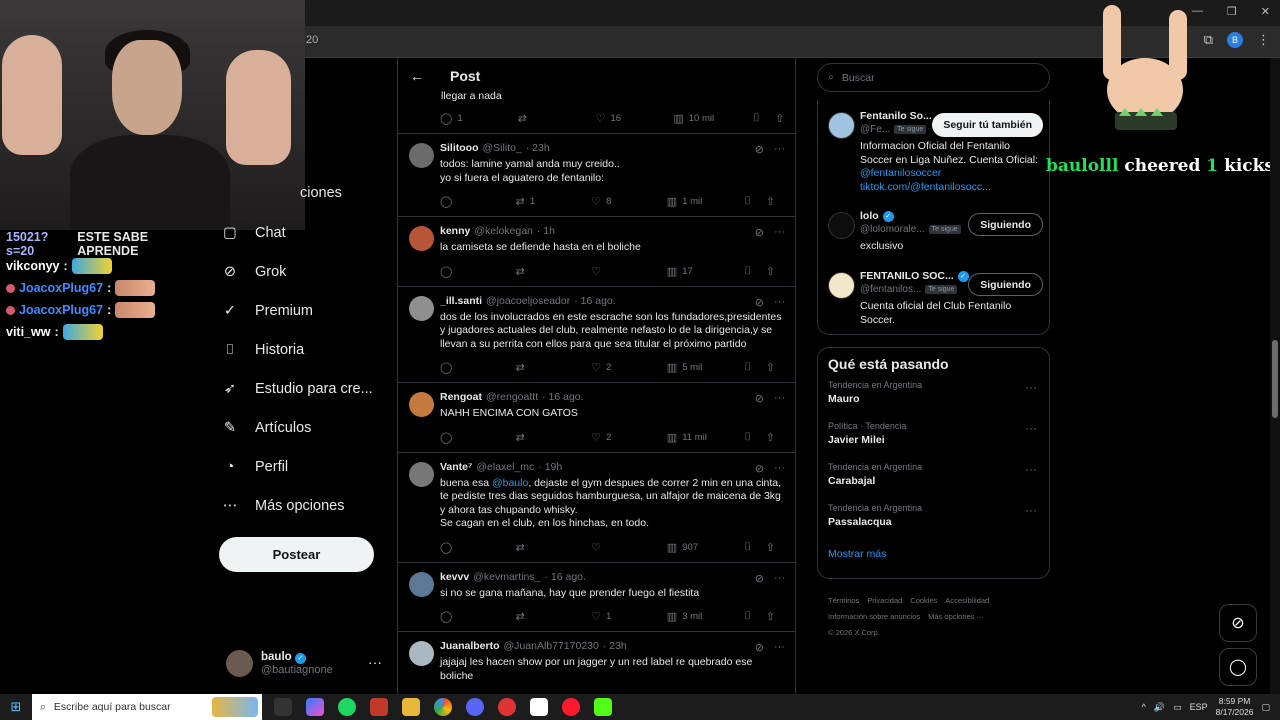  What do you see at coordinates (455, 231) in the screenshot?
I see `tweet-author: kenny` at bounding box center [455, 231].